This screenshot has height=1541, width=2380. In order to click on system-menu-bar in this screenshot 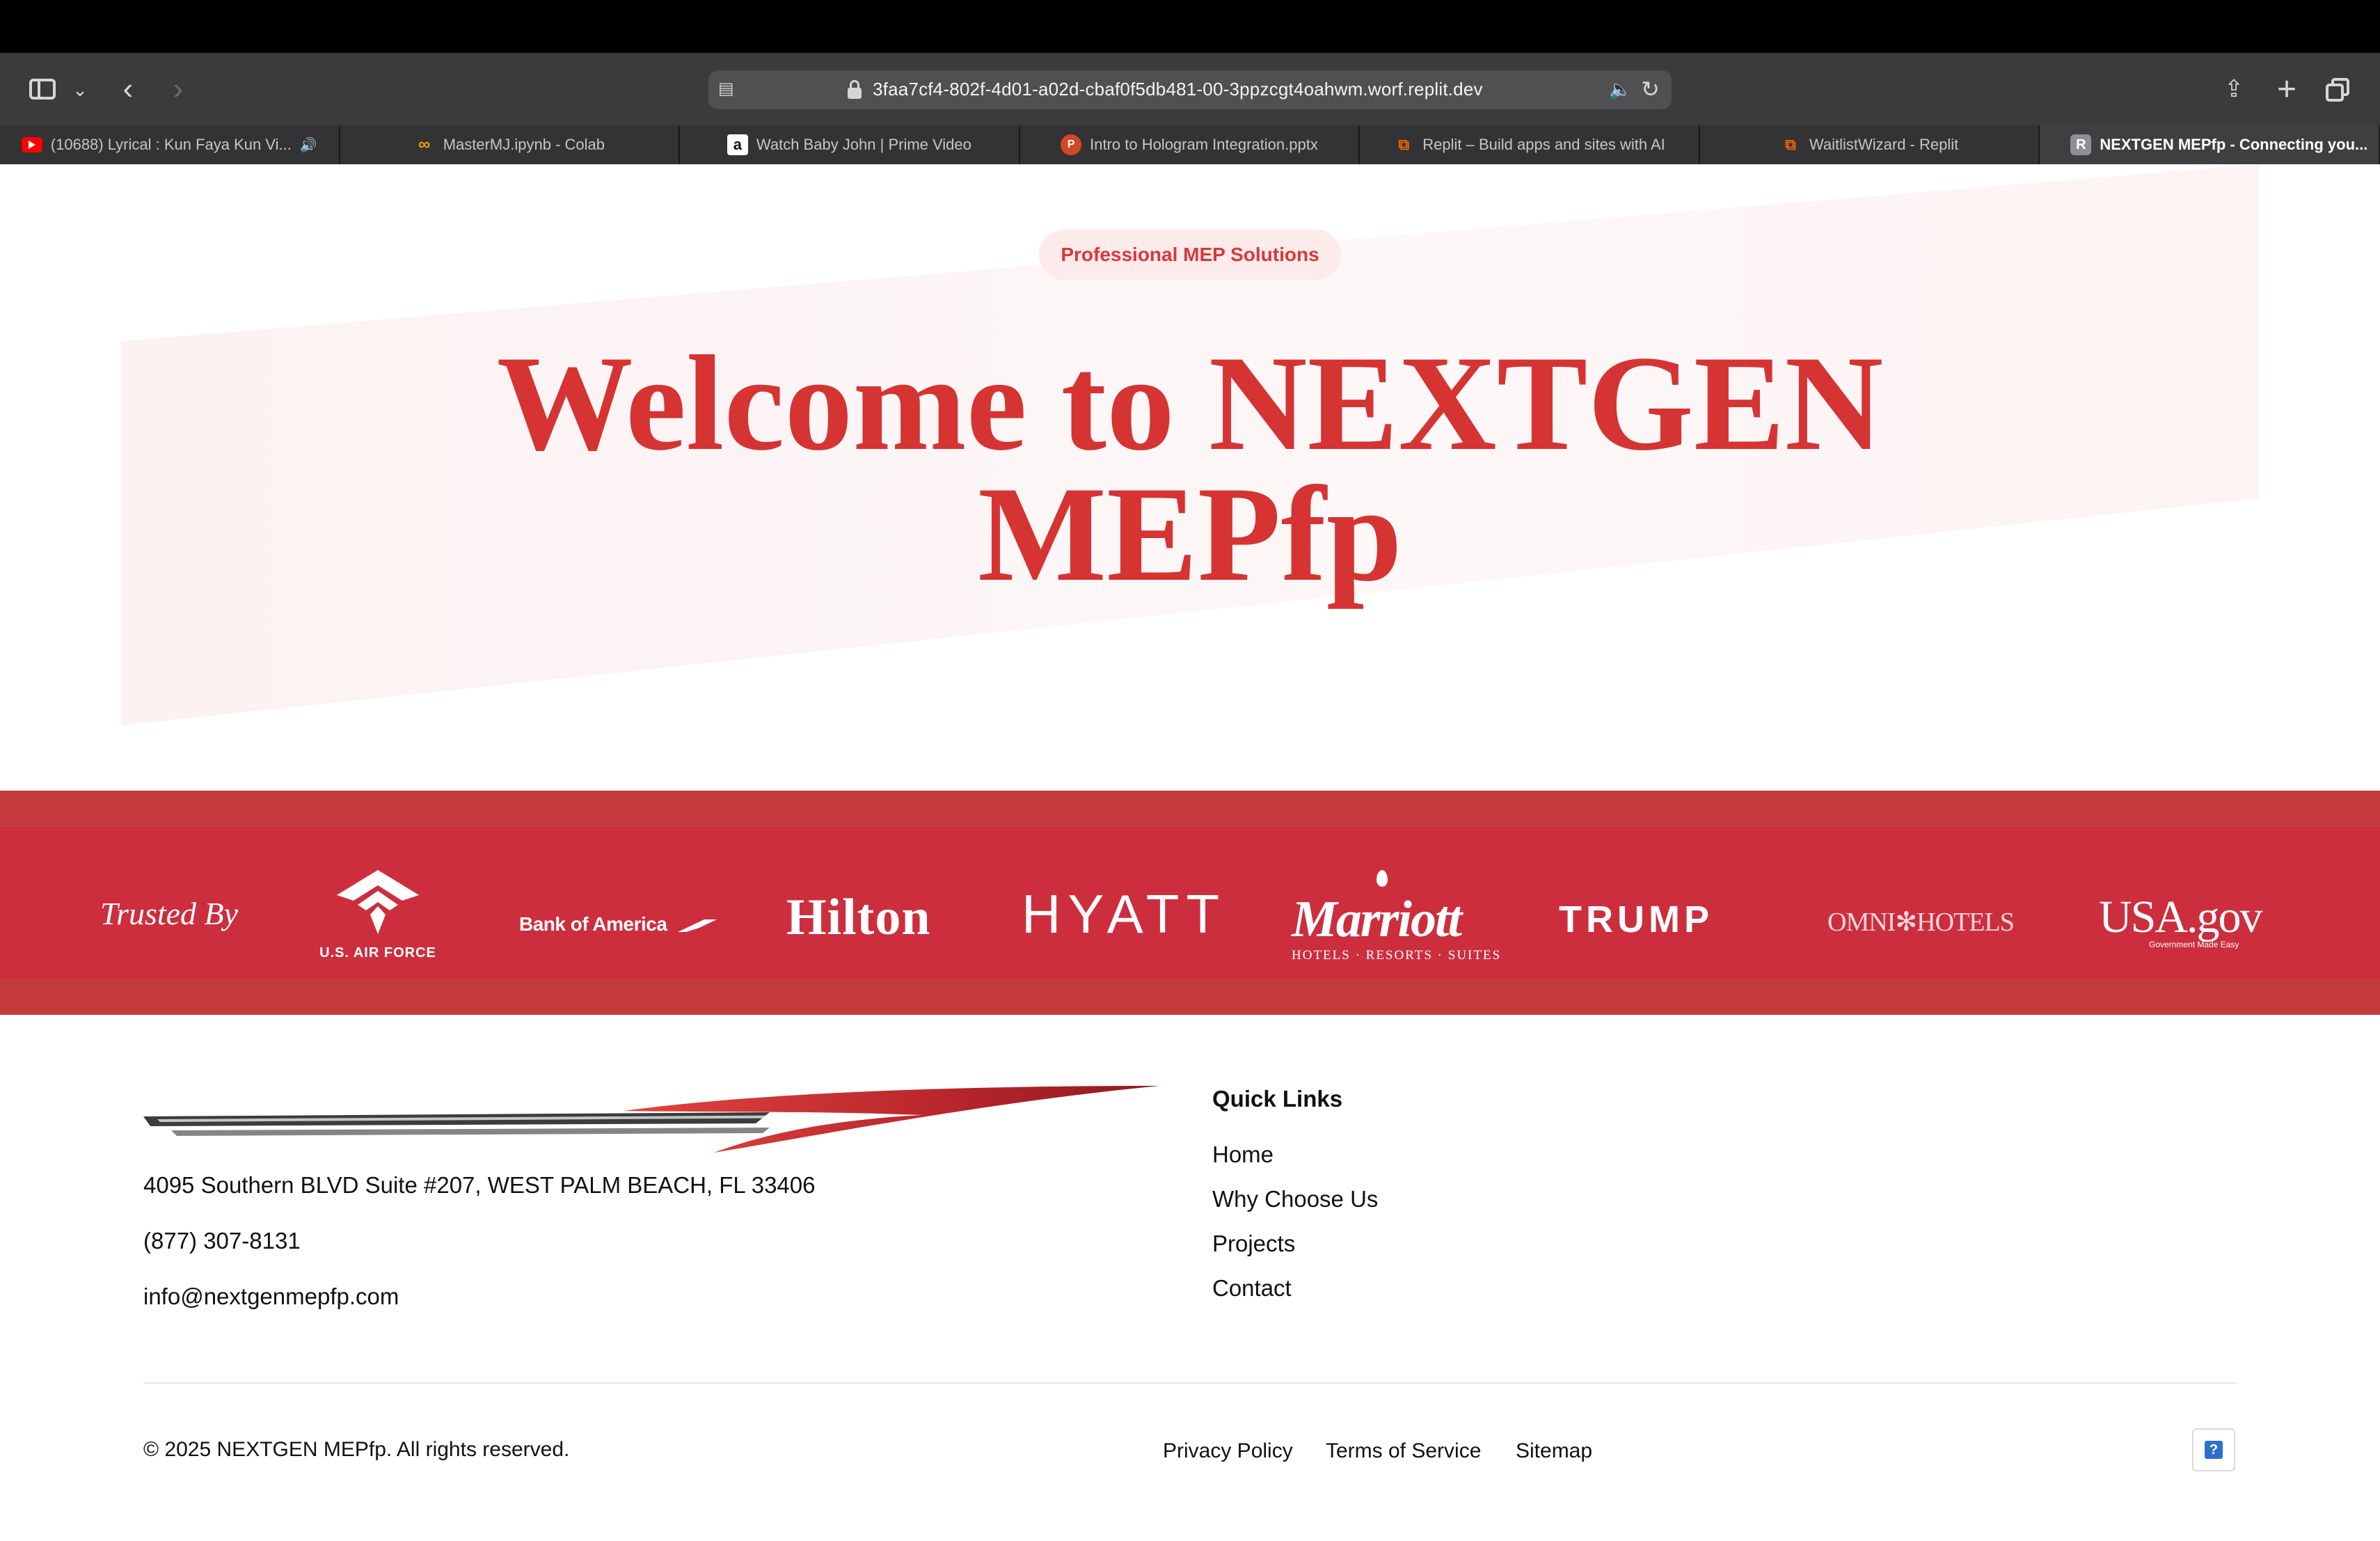, I will do `click(1190, 26)`.